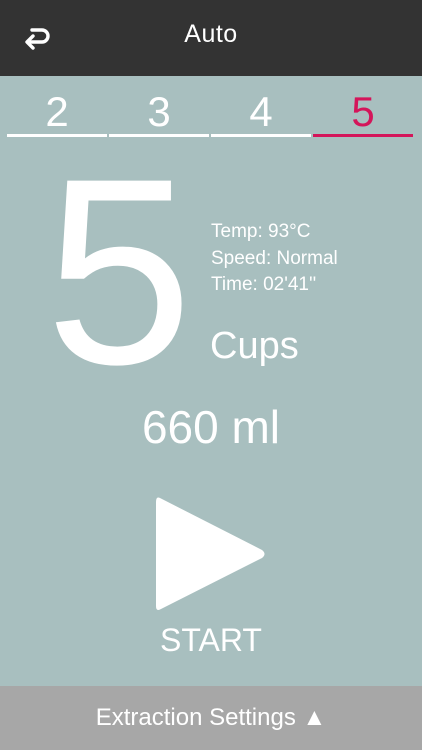  What do you see at coordinates (261, 111) in the screenshot?
I see `tab-cups-4: 4` at bounding box center [261, 111].